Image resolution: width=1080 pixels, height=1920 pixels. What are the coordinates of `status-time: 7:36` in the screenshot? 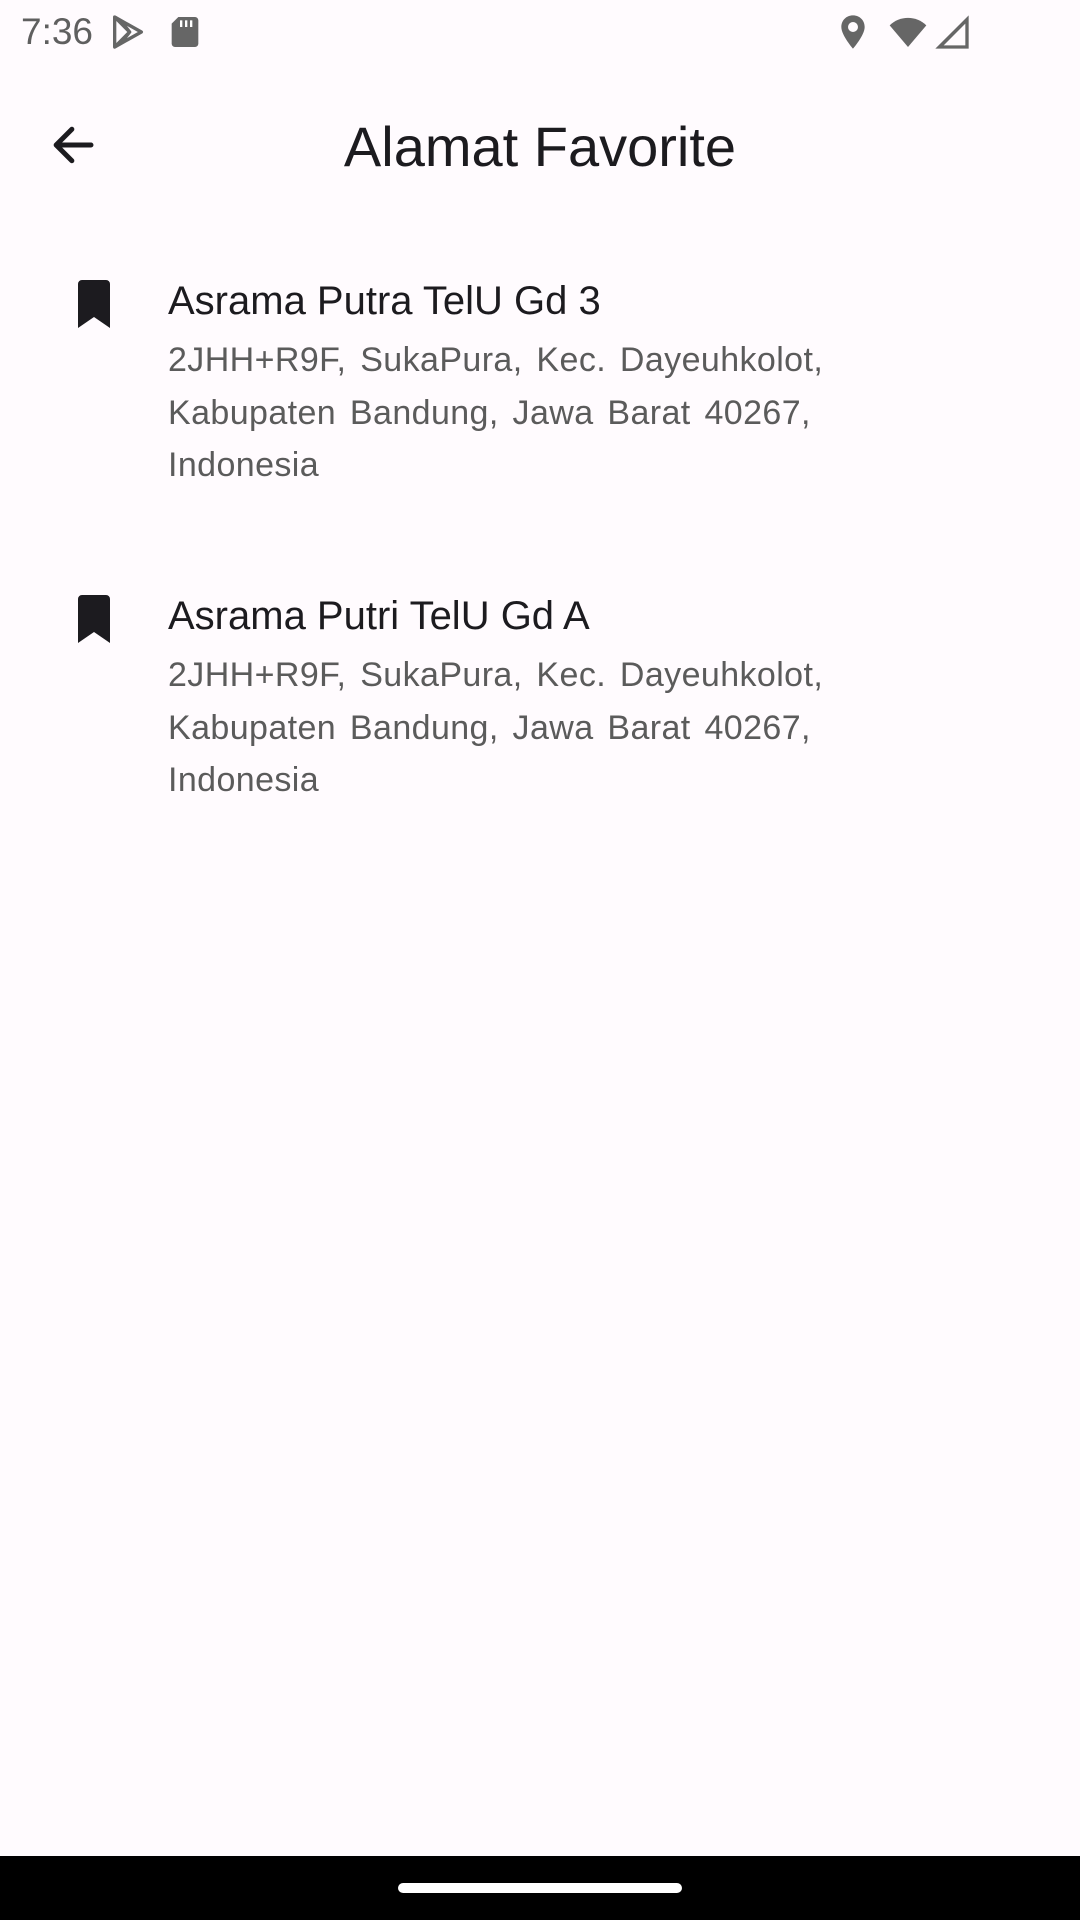 It's located at (57, 31).